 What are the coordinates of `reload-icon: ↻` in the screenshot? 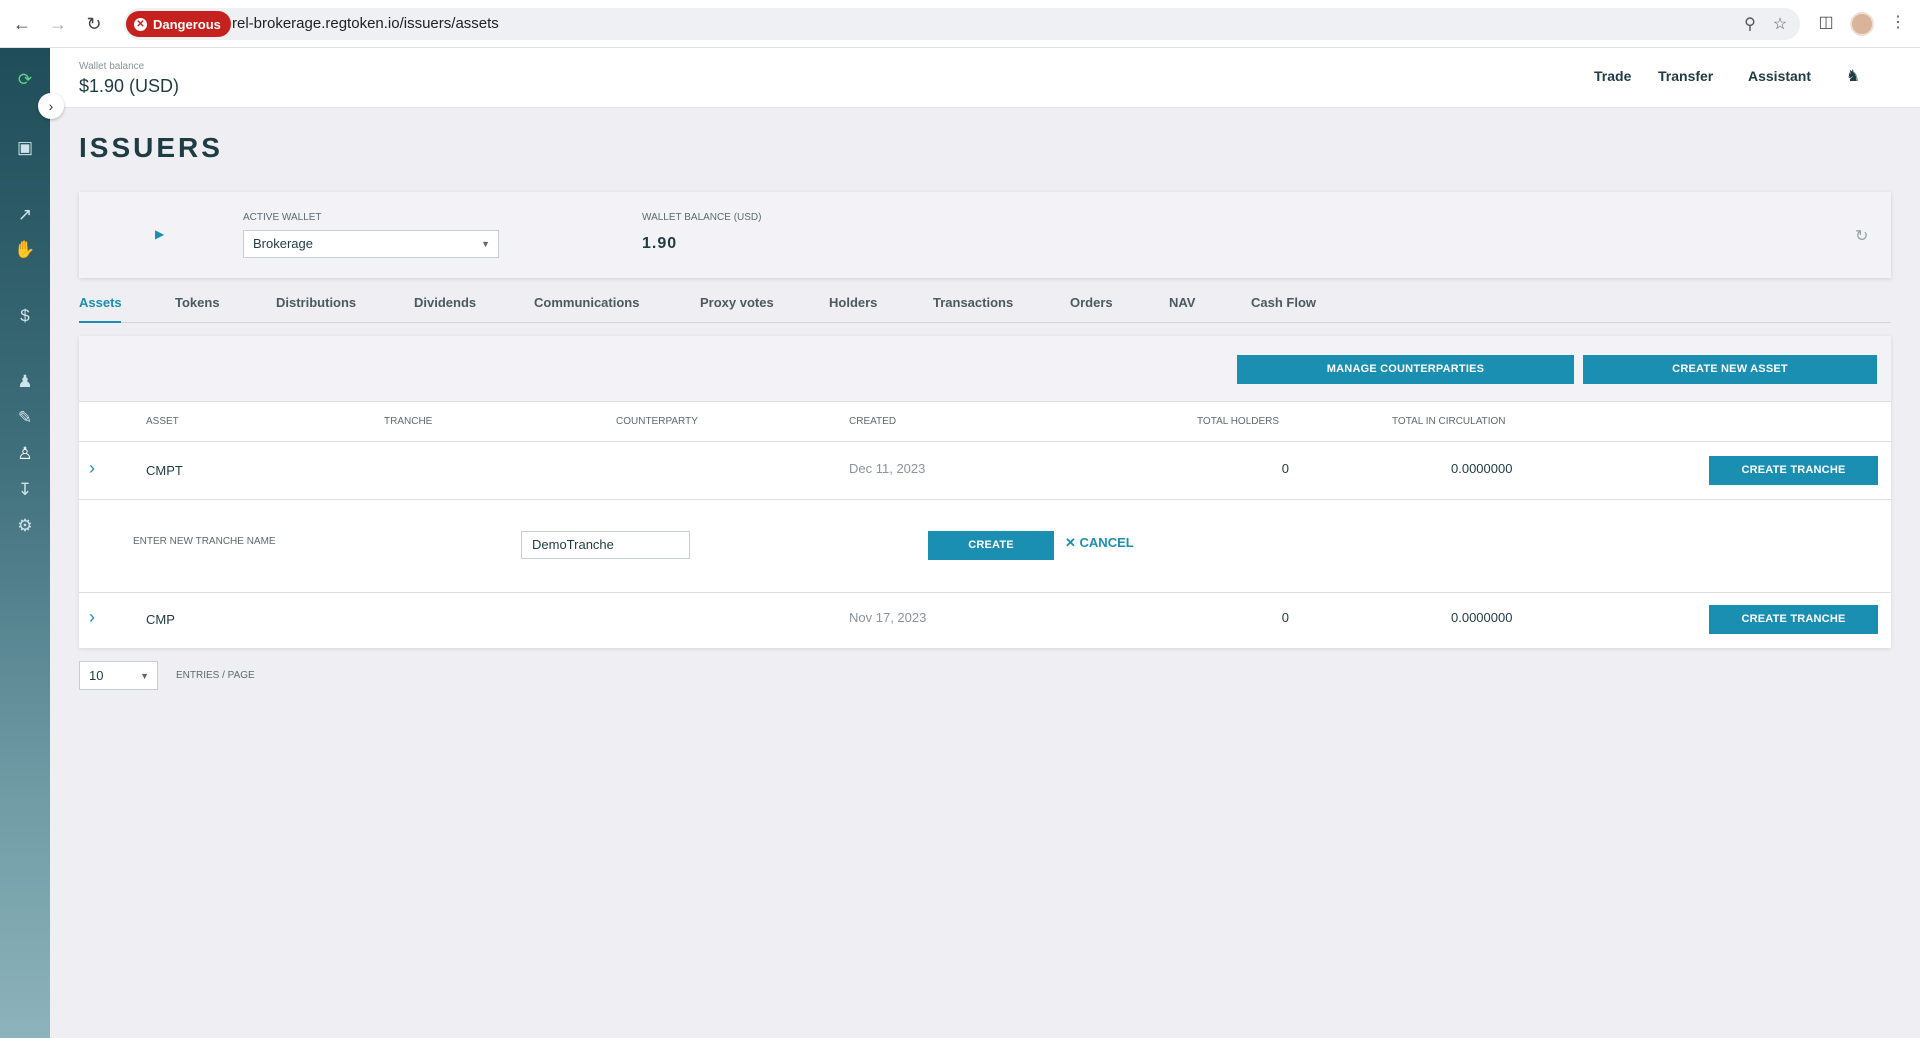 It's located at (94, 24).